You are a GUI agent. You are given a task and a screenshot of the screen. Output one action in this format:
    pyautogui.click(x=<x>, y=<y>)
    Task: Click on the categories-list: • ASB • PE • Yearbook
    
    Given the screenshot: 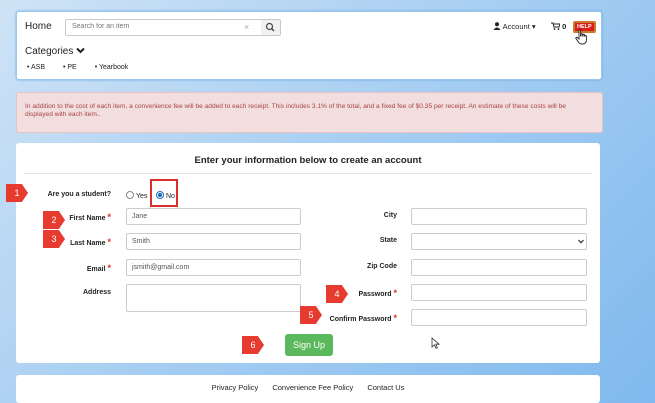 What is the action you would take?
    pyautogui.click(x=85, y=67)
    